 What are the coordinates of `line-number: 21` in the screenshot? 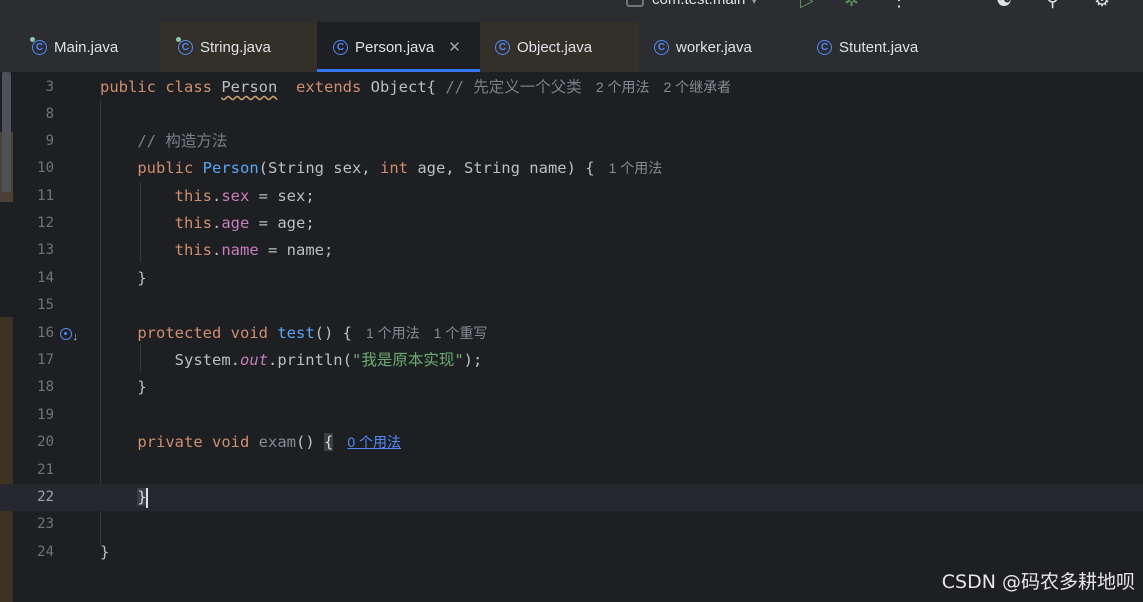 It's located at (45, 470).